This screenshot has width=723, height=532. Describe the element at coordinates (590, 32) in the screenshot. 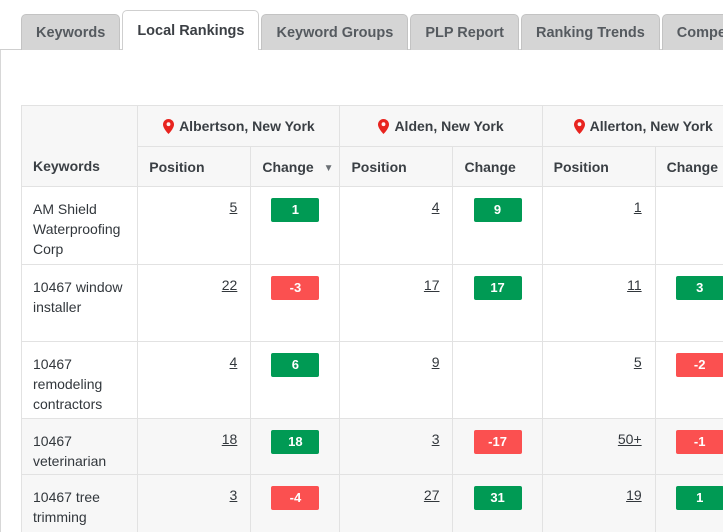

I see `tab-ranking-trends: Ranking Trends` at that location.